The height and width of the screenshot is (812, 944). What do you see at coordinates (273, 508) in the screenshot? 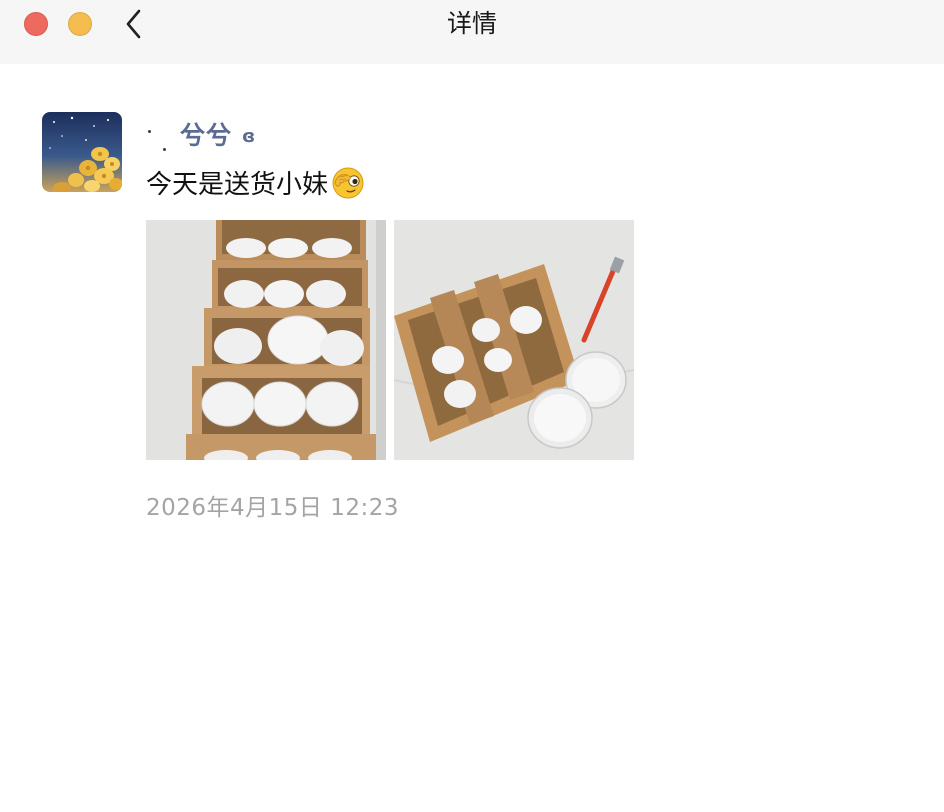
I see `post-timestamp: 2026年4月15日 12:23` at bounding box center [273, 508].